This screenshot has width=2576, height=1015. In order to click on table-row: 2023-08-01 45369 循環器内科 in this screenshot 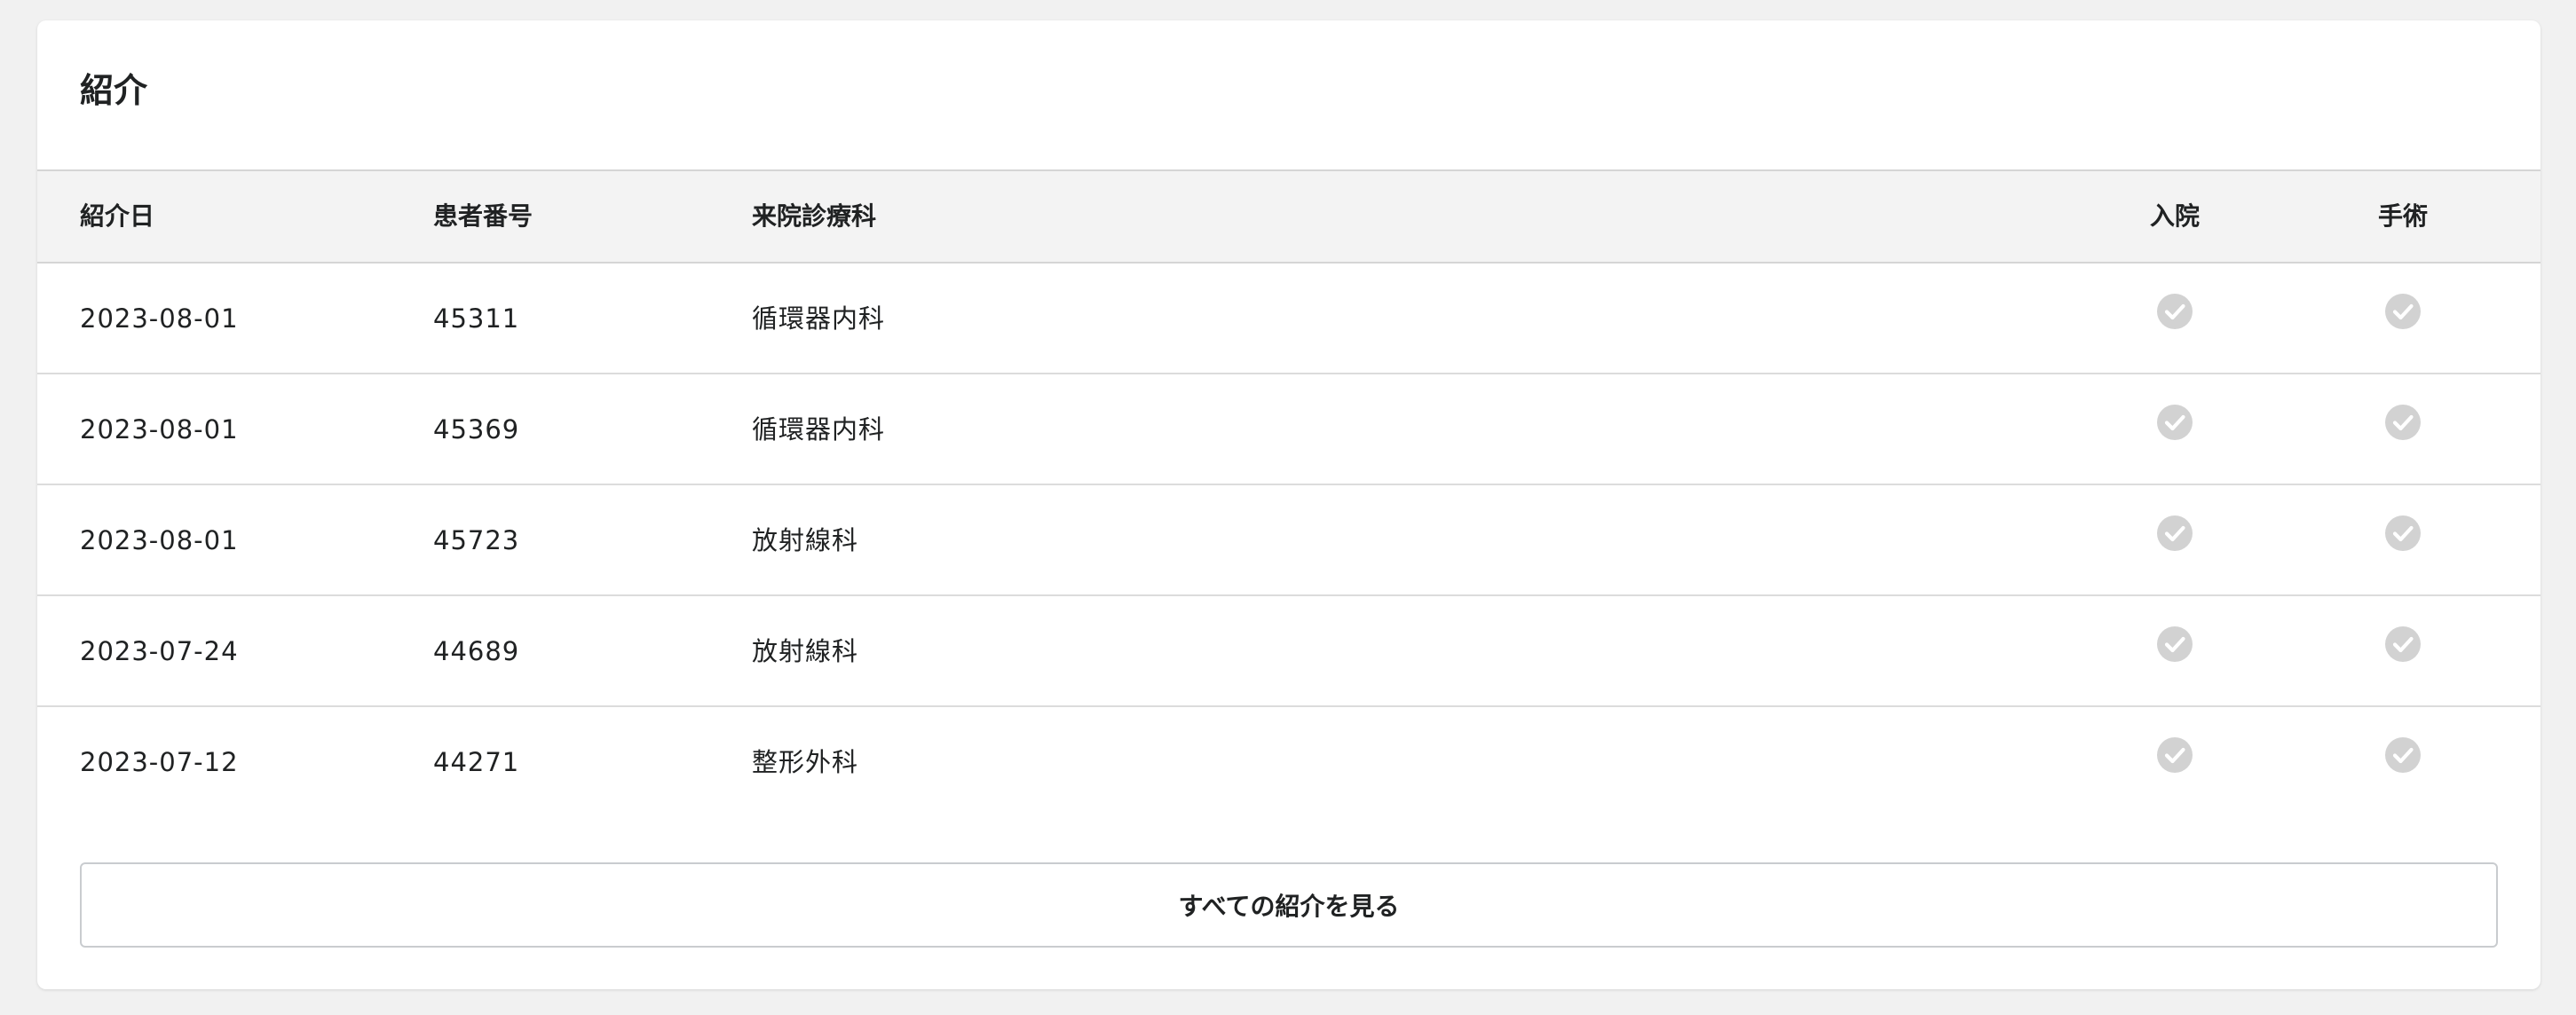, I will do `click(1288, 429)`.